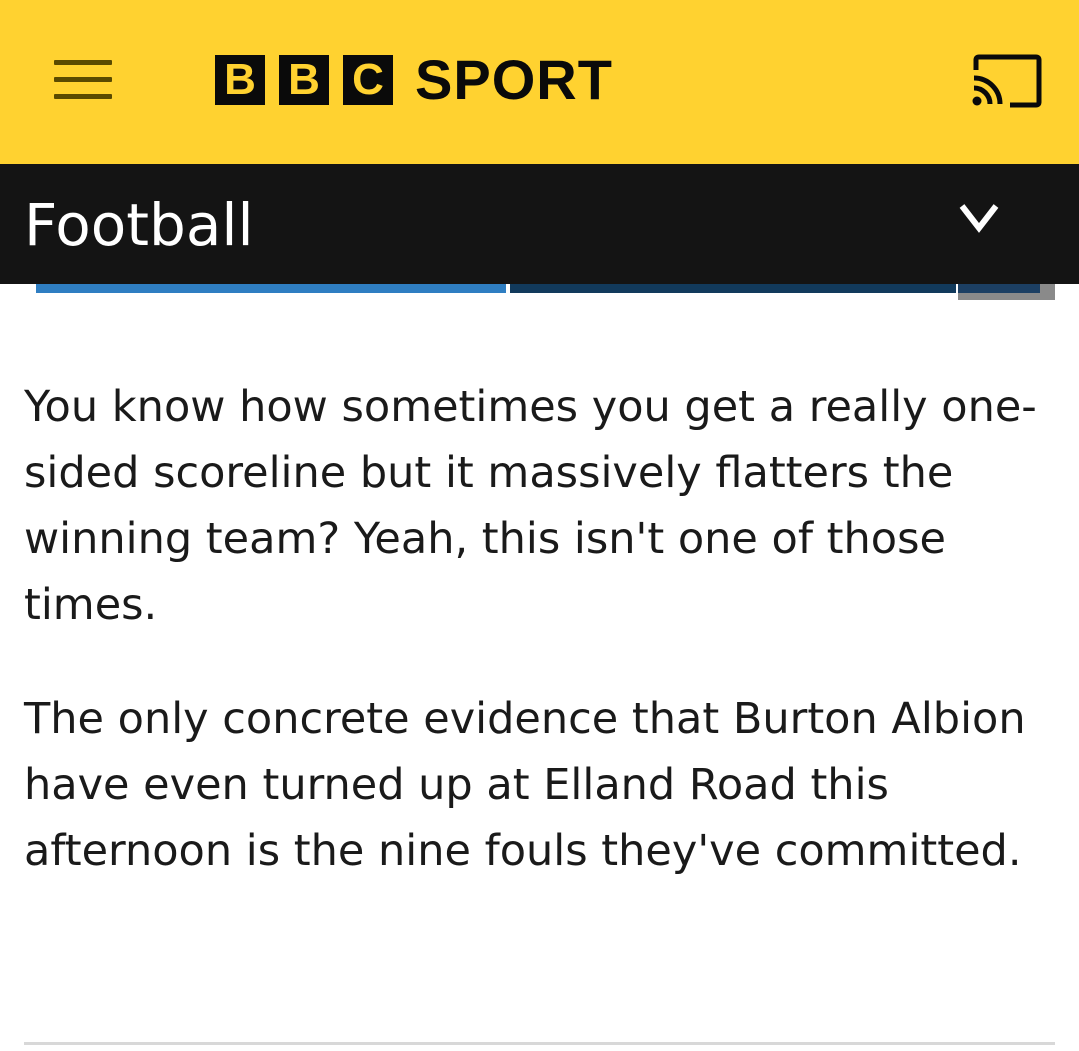 The height and width of the screenshot is (1051, 1079). Describe the element at coordinates (304, 80) in the screenshot. I see `logo-letter-b2: B` at that location.